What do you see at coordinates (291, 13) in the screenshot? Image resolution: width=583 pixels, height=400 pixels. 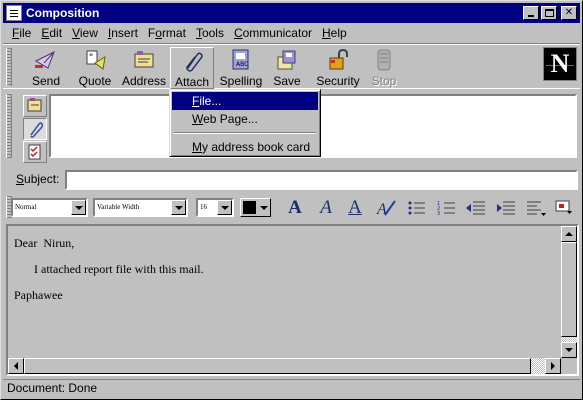 I see `title-bar: Composition ✕` at bounding box center [291, 13].